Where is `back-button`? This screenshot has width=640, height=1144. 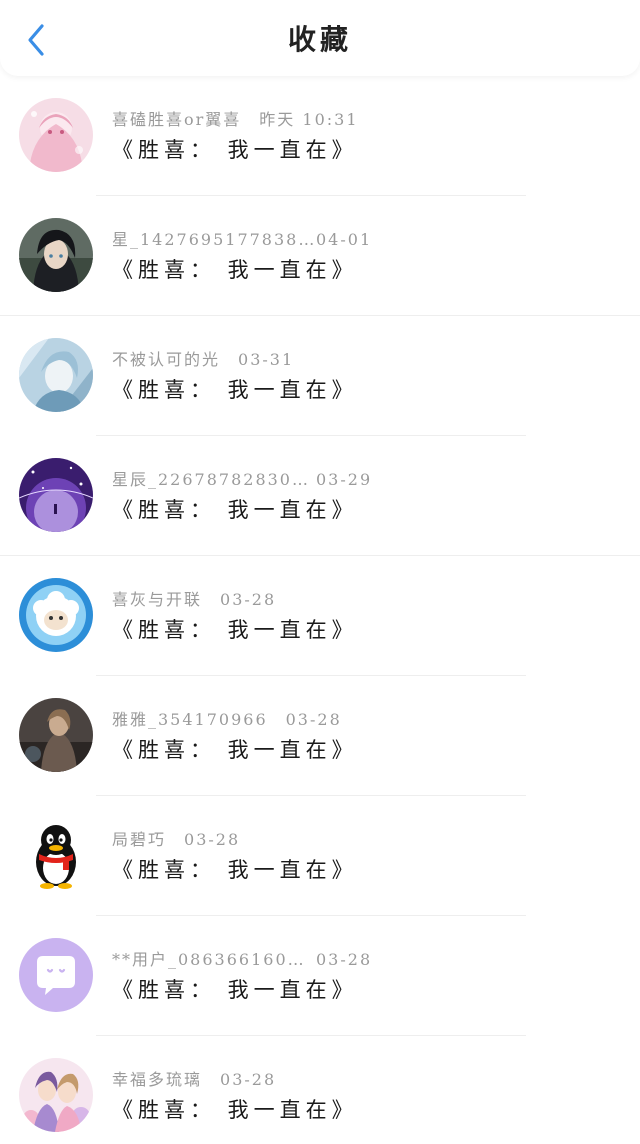
back-button is located at coordinates (36, 40).